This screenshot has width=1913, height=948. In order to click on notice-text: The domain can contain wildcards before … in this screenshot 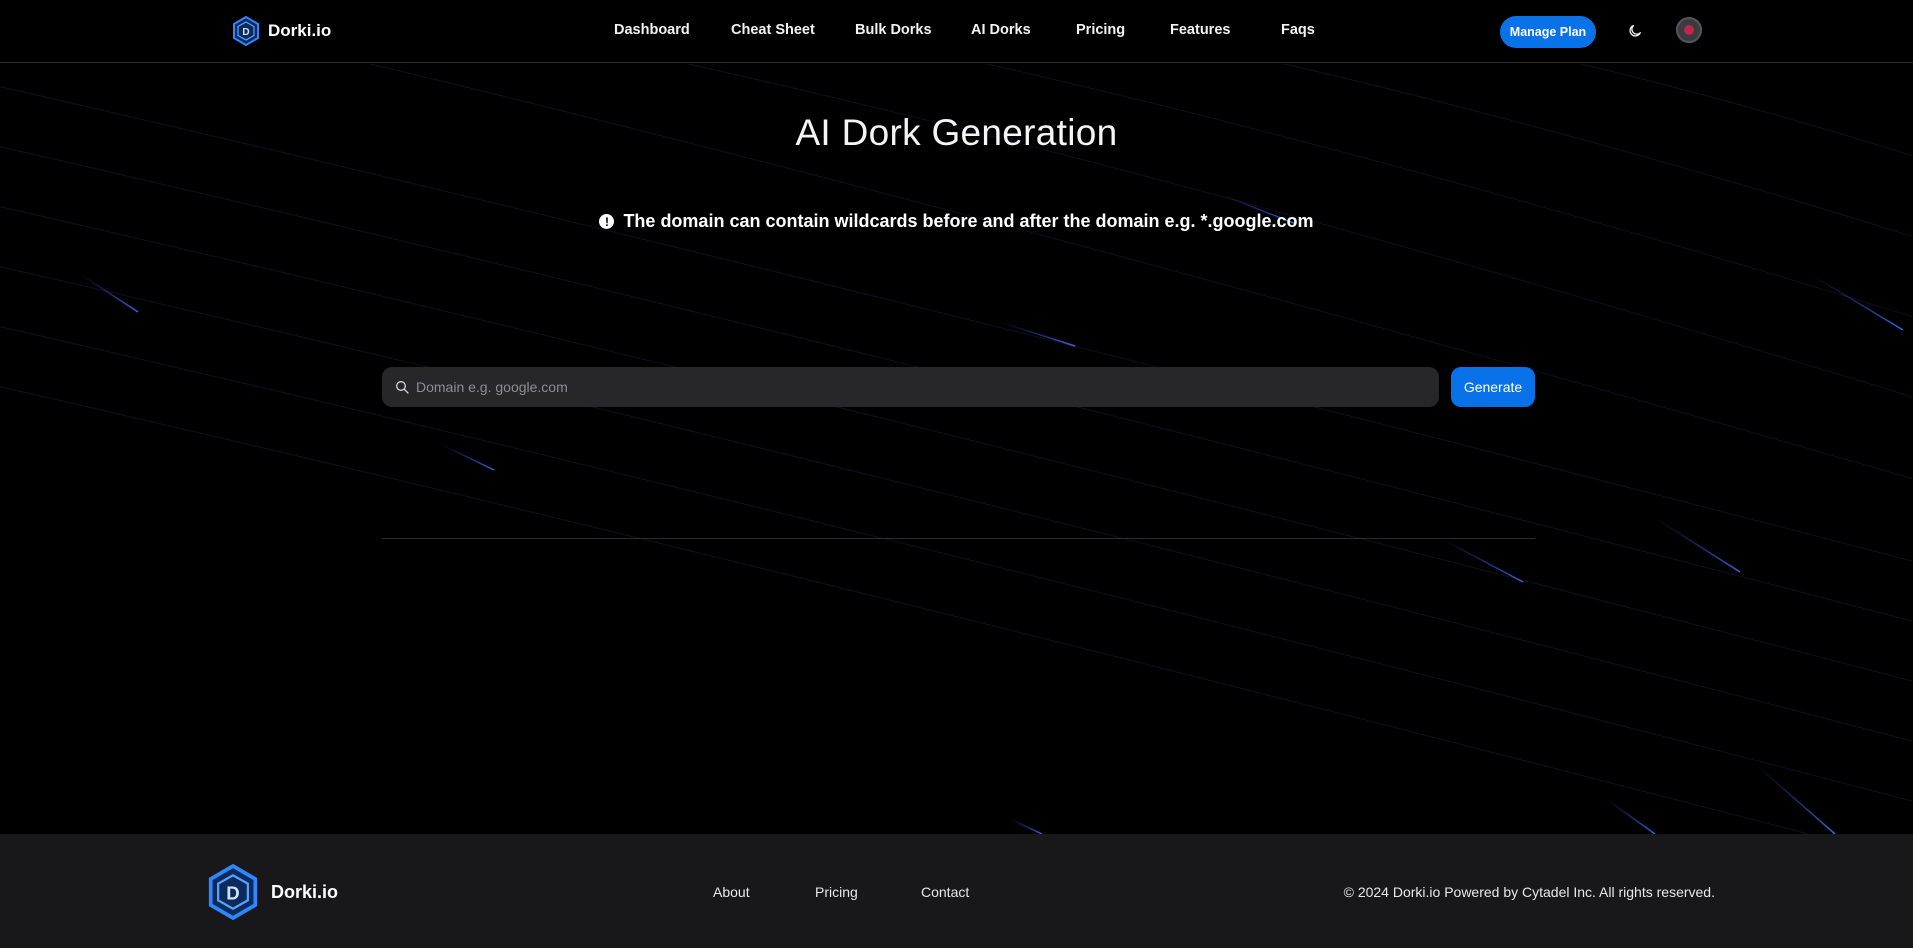, I will do `click(968, 221)`.